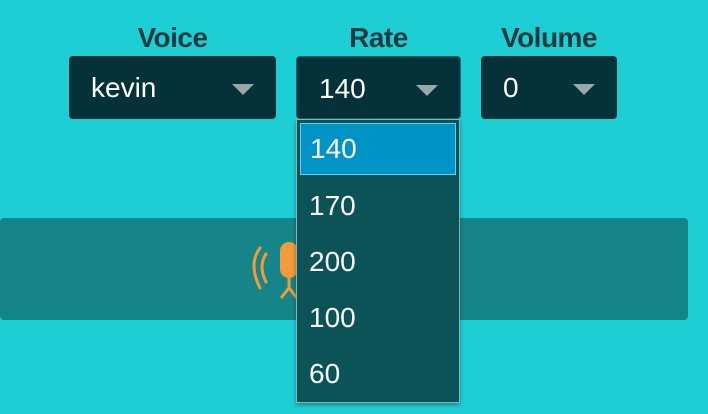  I want to click on voice-select: kevin, so click(172, 87).